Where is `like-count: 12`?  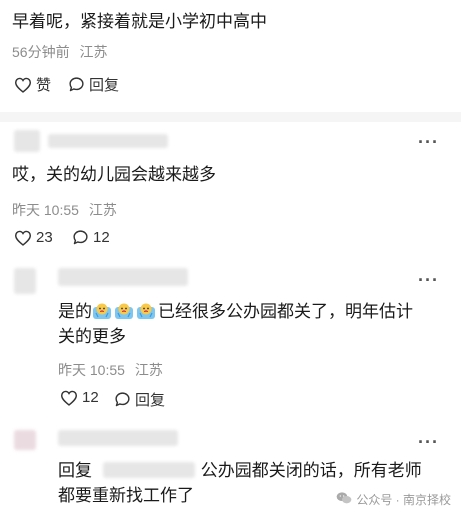
like-count: 12 is located at coordinates (90, 397).